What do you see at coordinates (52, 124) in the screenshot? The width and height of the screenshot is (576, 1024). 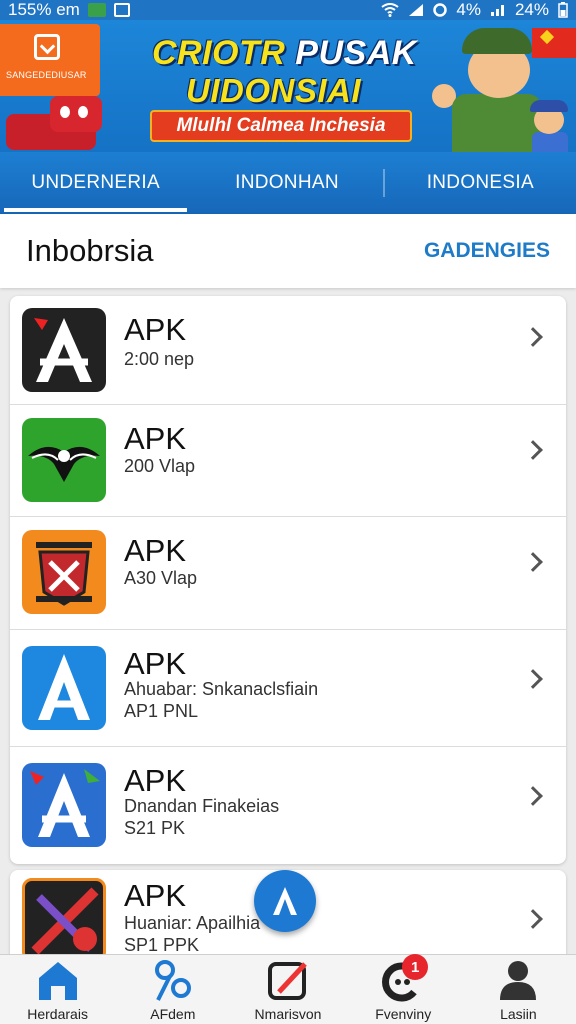 I see `robot-illustration` at bounding box center [52, 124].